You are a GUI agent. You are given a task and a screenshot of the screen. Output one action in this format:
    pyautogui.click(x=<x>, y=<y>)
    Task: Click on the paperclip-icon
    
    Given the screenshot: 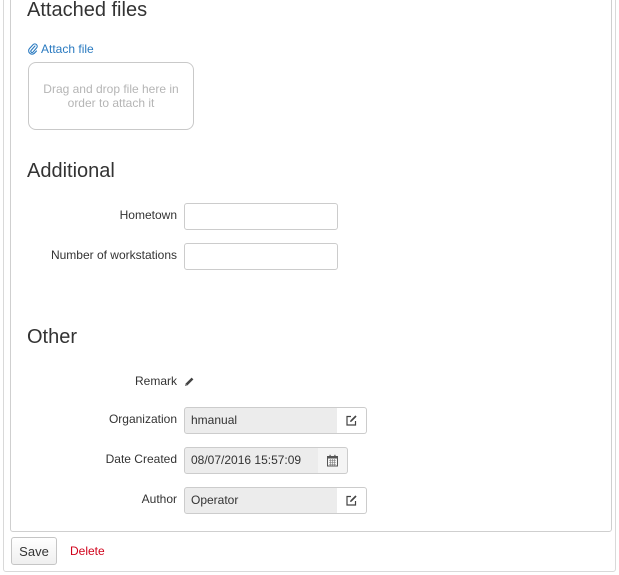 What is the action you would take?
    pyautogui.click(x=33, y=49)
    